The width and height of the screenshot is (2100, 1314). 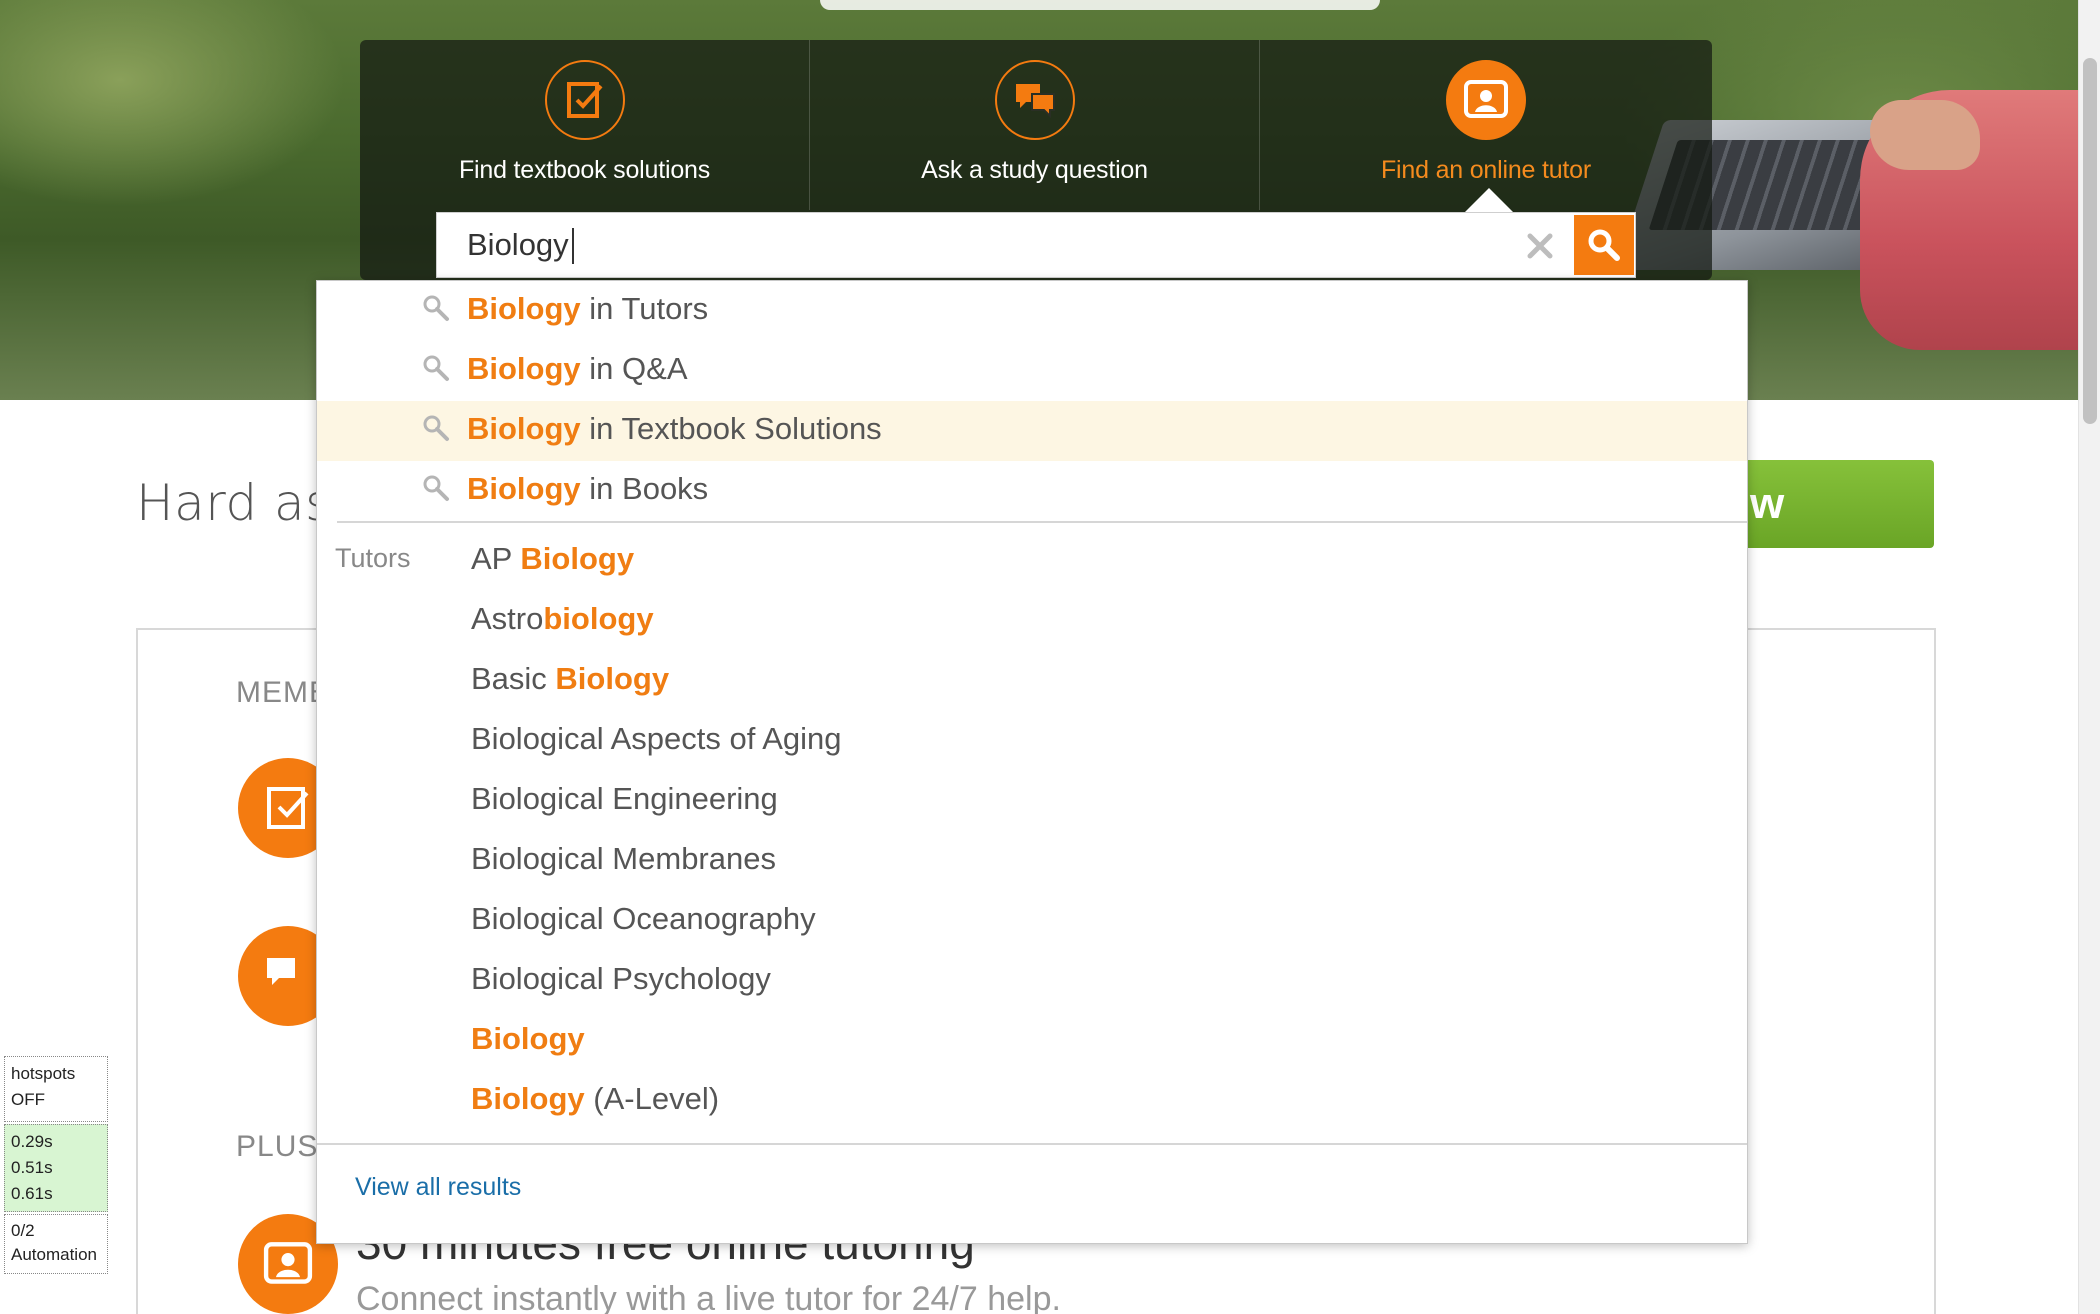 What do you see at coordinates (1767, 503) in the screenshot?
I see `cta-button-label: w` at bounding box center [1767, 503].